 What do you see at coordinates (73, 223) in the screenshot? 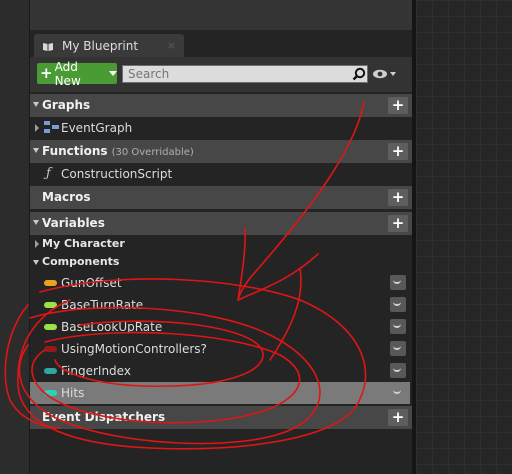
I see `section-title: Variables` at bounding box center [73, 223].